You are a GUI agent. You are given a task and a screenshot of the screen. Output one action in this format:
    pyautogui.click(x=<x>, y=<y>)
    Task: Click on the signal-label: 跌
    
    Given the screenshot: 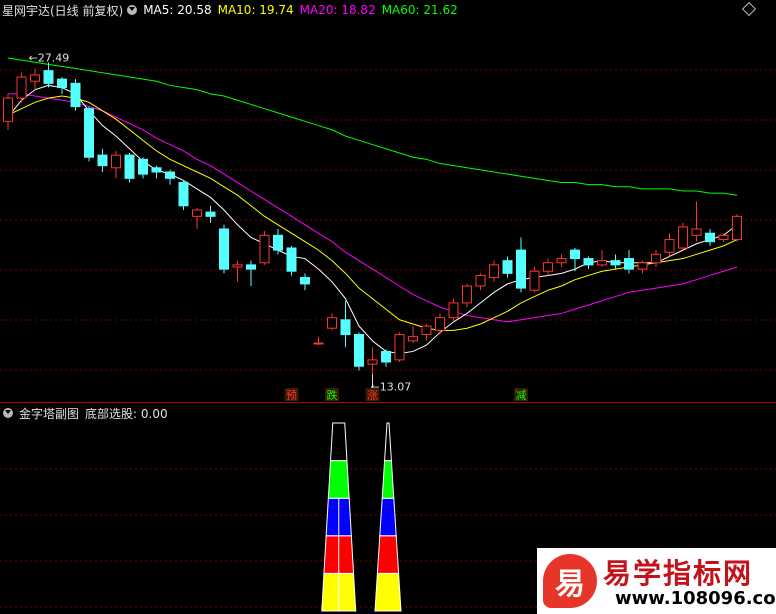 What is the action you would take?
    pyautogui.click(x=332, y=395)
    